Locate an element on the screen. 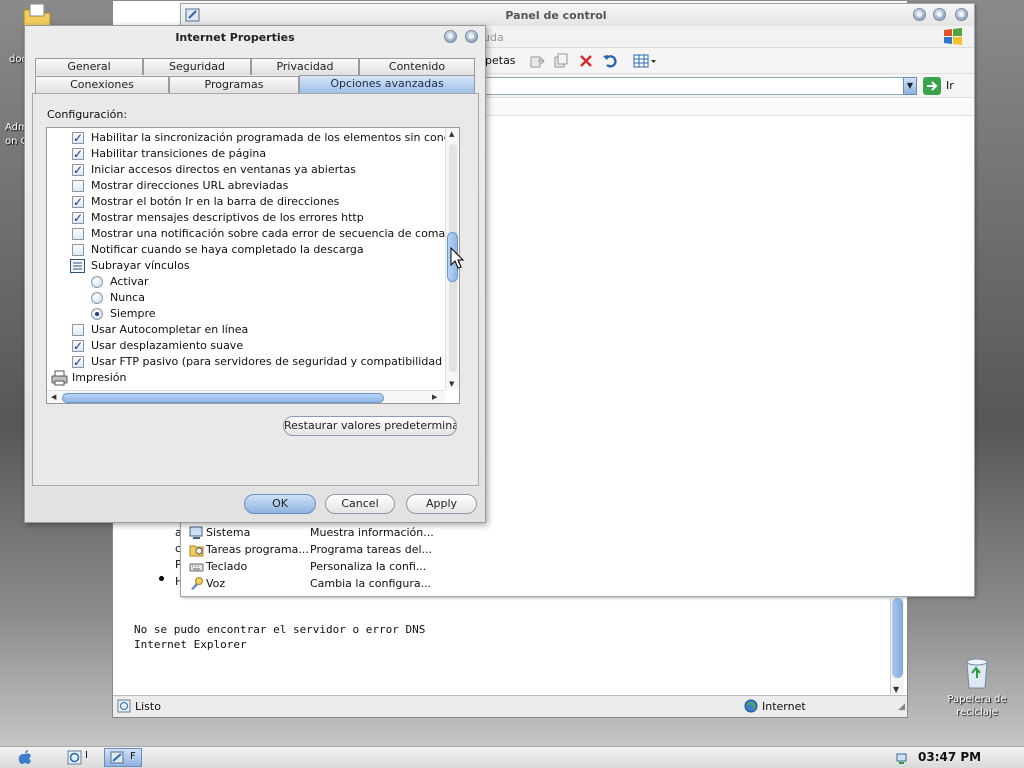 This screenshot has height=768, width=1024. cp-minimize-button is located at coordinates (919, 14).